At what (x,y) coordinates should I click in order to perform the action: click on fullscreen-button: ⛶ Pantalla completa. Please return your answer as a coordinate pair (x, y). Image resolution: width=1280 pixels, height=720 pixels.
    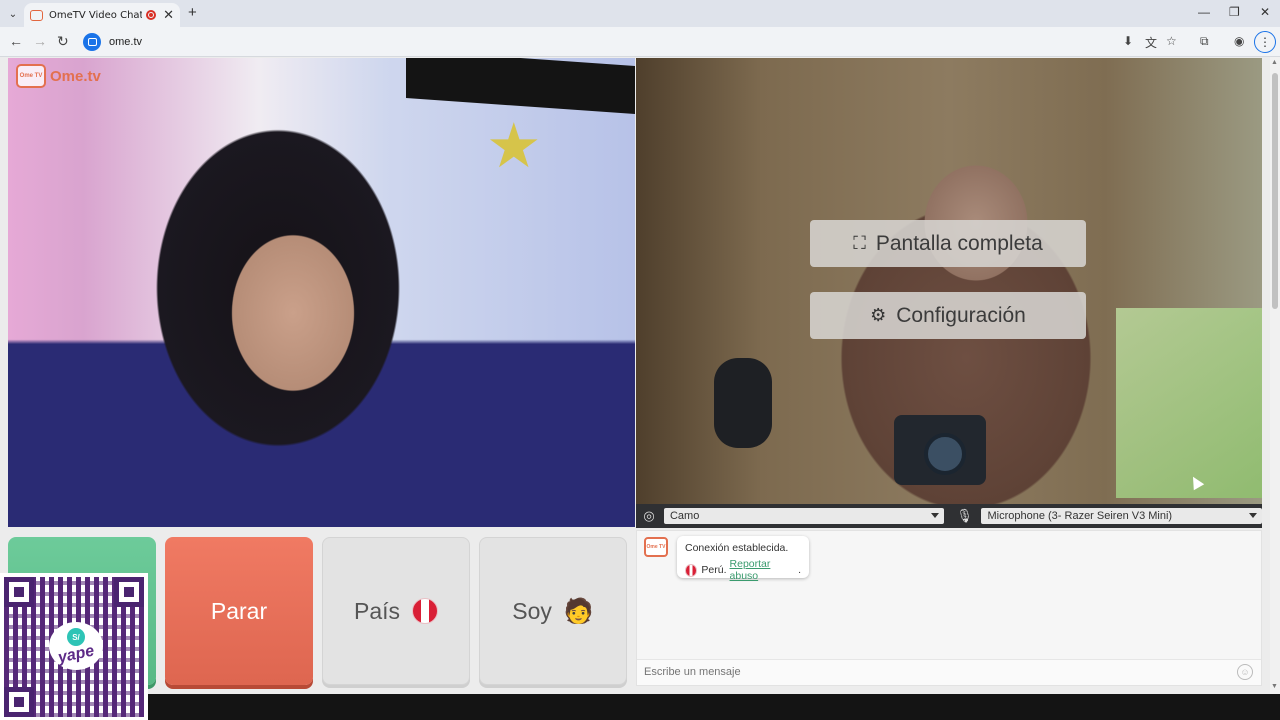
    Looking at the image, I should click on (948, 243).